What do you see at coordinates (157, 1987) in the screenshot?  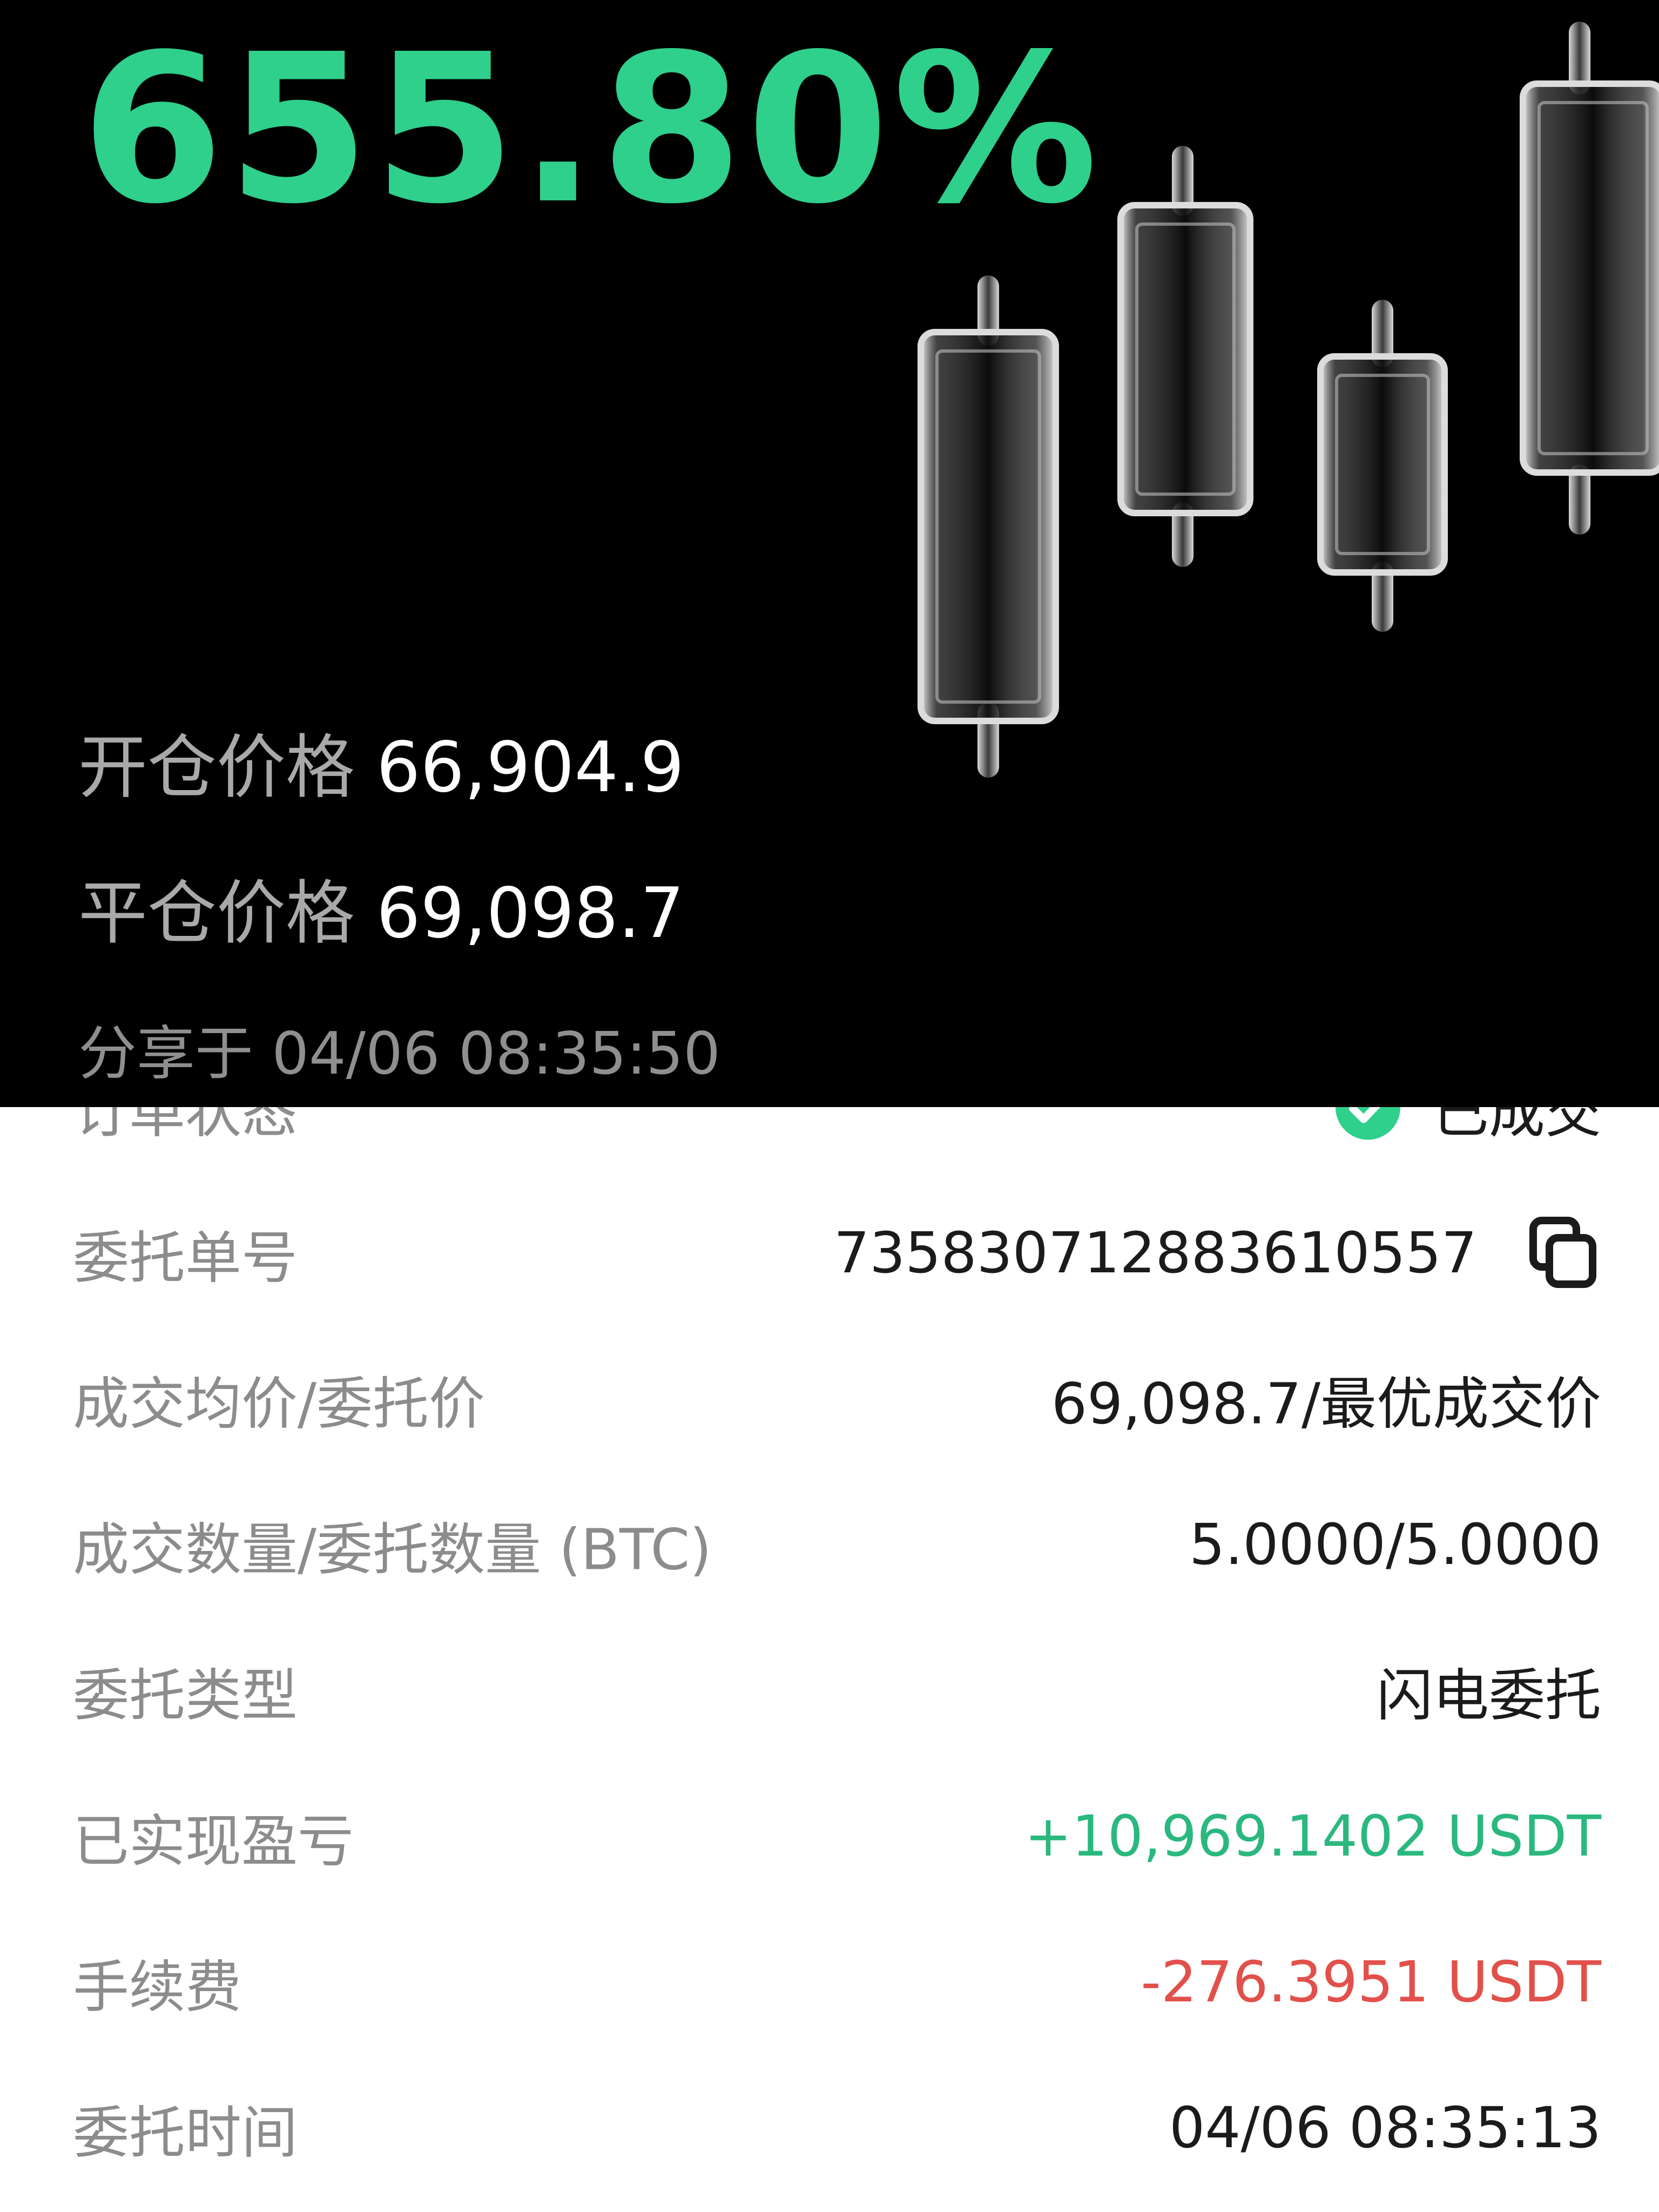 I see `fee-label: 手续费` at bounding box center [157, 1987].